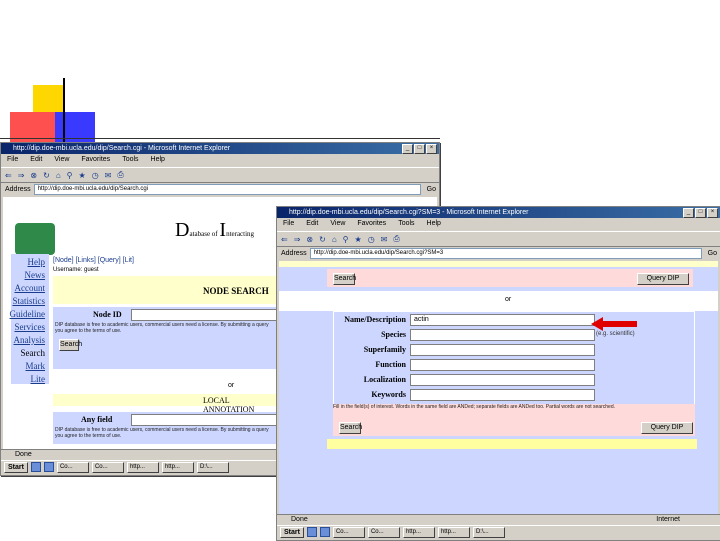  I want to click on keywords-input, so click(502, 395).